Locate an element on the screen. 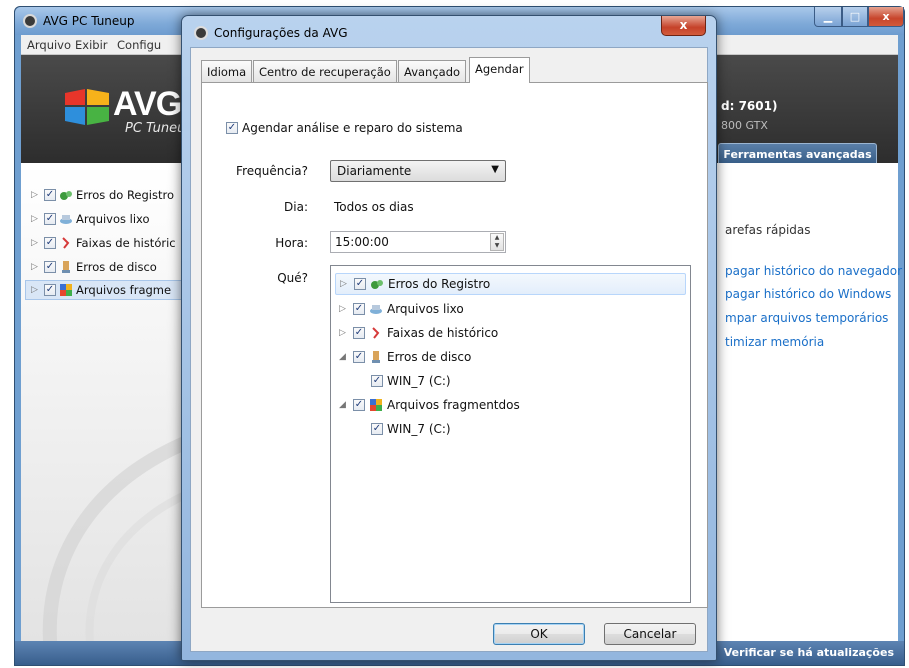 The image size is (909, 668). what-item-history: ▷ ✓ Faixas de histórico is located at coordinates (418, 333).